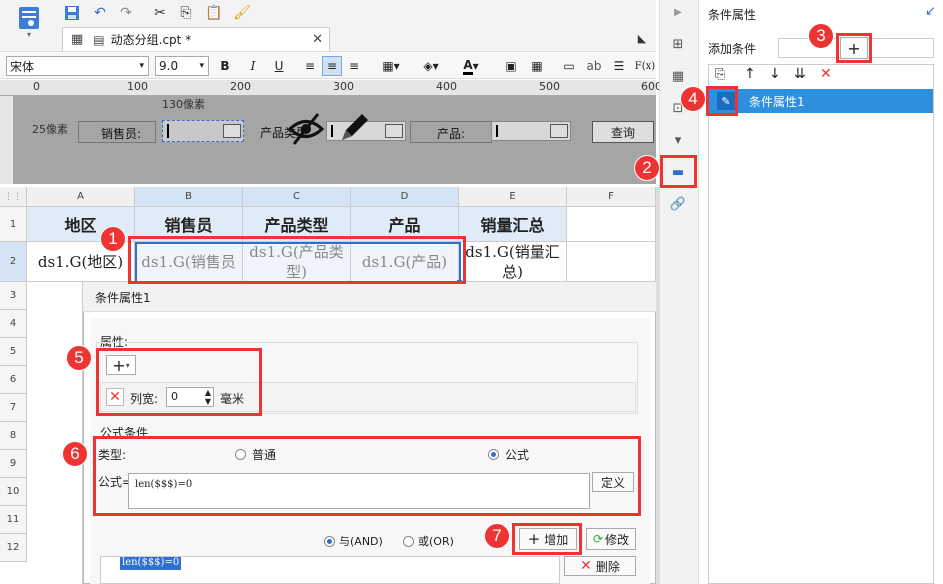  I want to click on col-width-input: 0 ▲ ▼, so click(190, 397).